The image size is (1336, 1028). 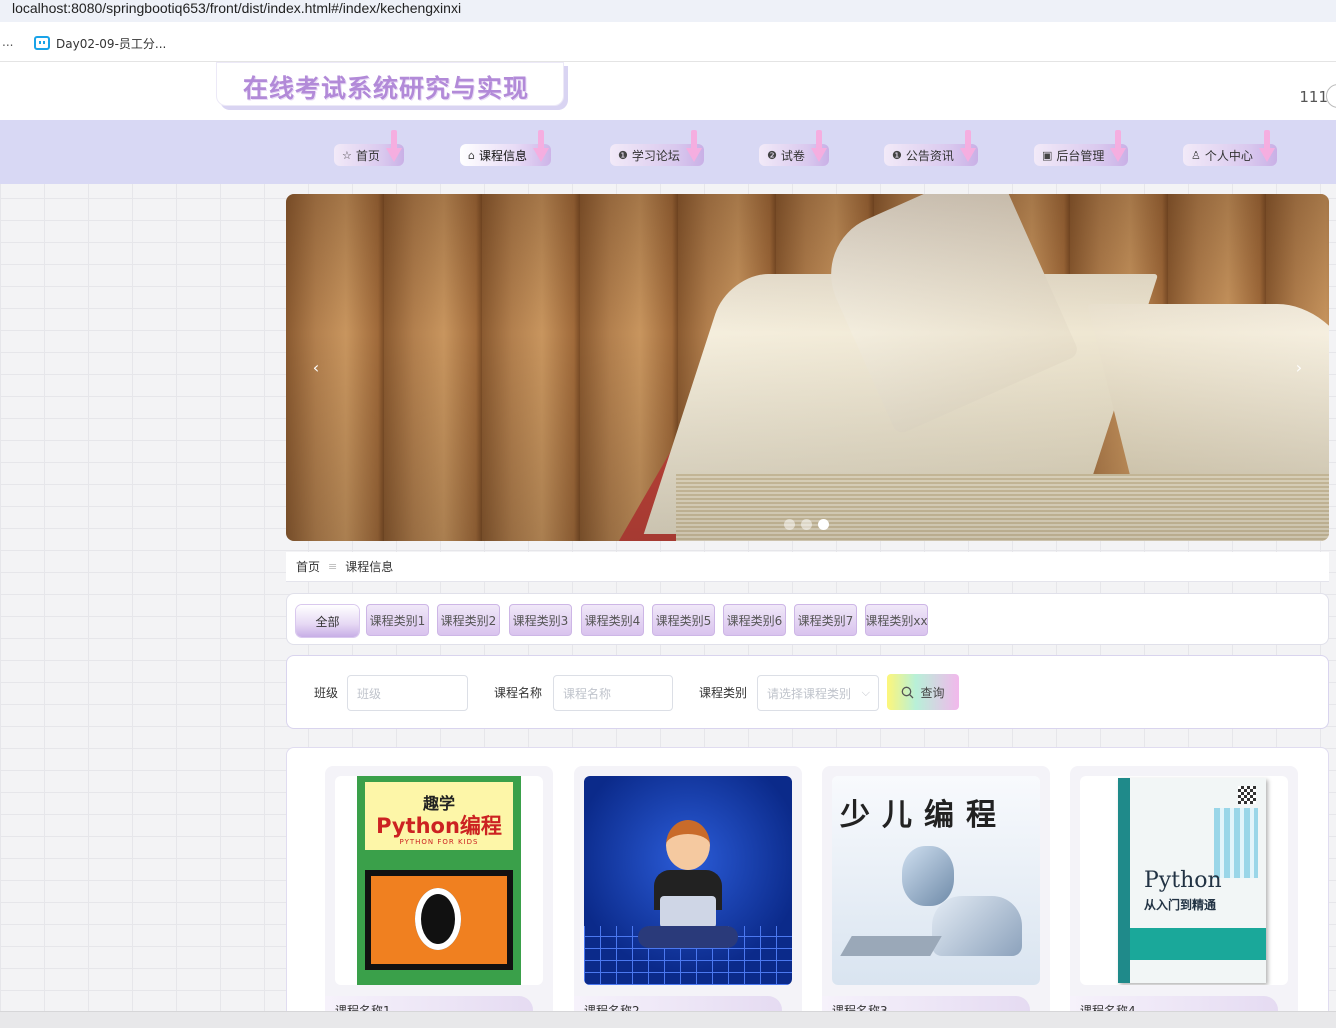 I want to click on category-button: 课程类别7, so click(x=825, y=620).